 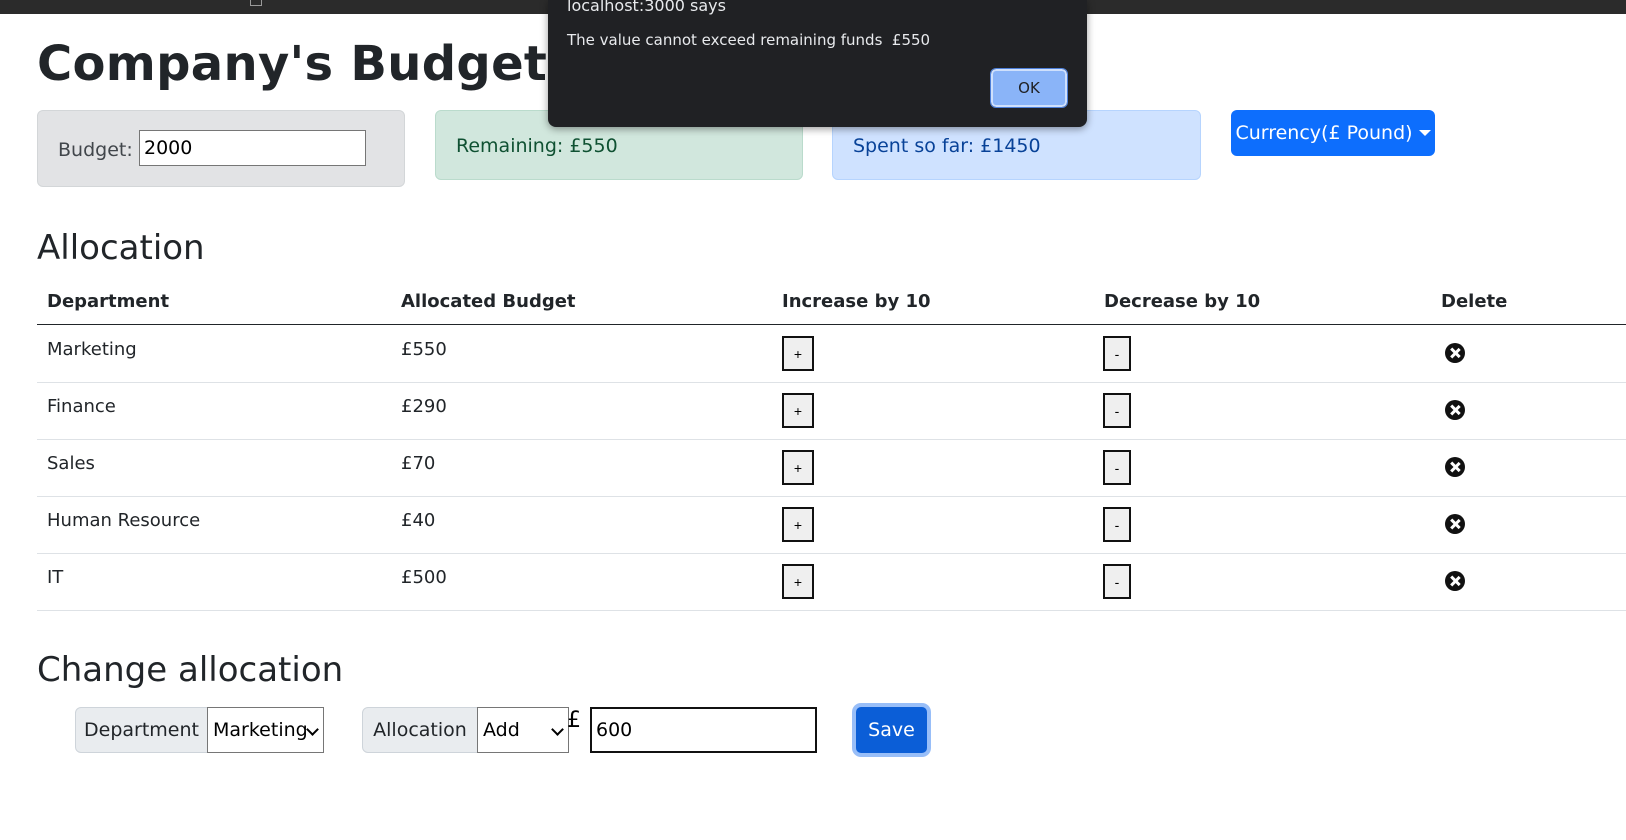 I want to click on column-header-allocated-budget: Allocated Budget, so click(x=488, y=301).